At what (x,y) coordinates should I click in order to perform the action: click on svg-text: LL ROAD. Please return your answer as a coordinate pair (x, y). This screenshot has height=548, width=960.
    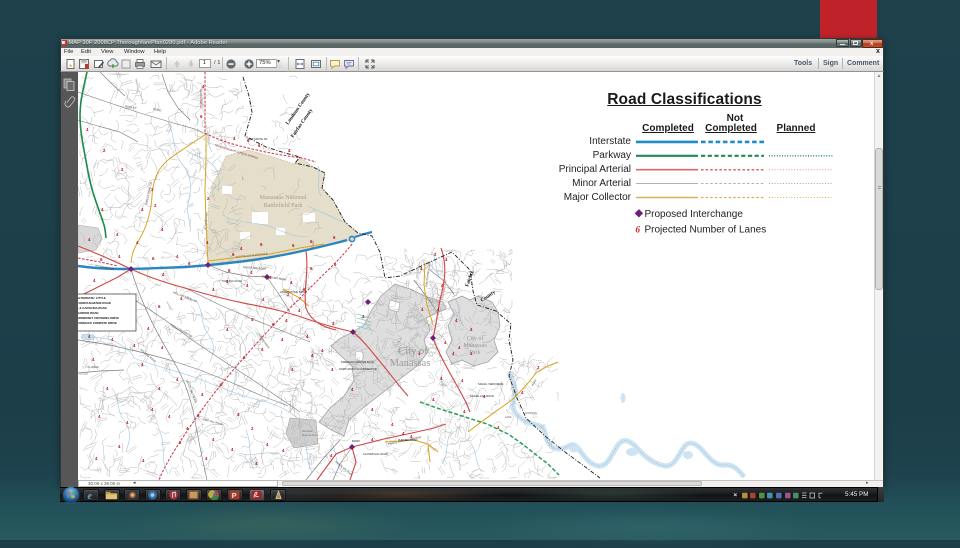
    Looking at the image, I should click on (93, 367).